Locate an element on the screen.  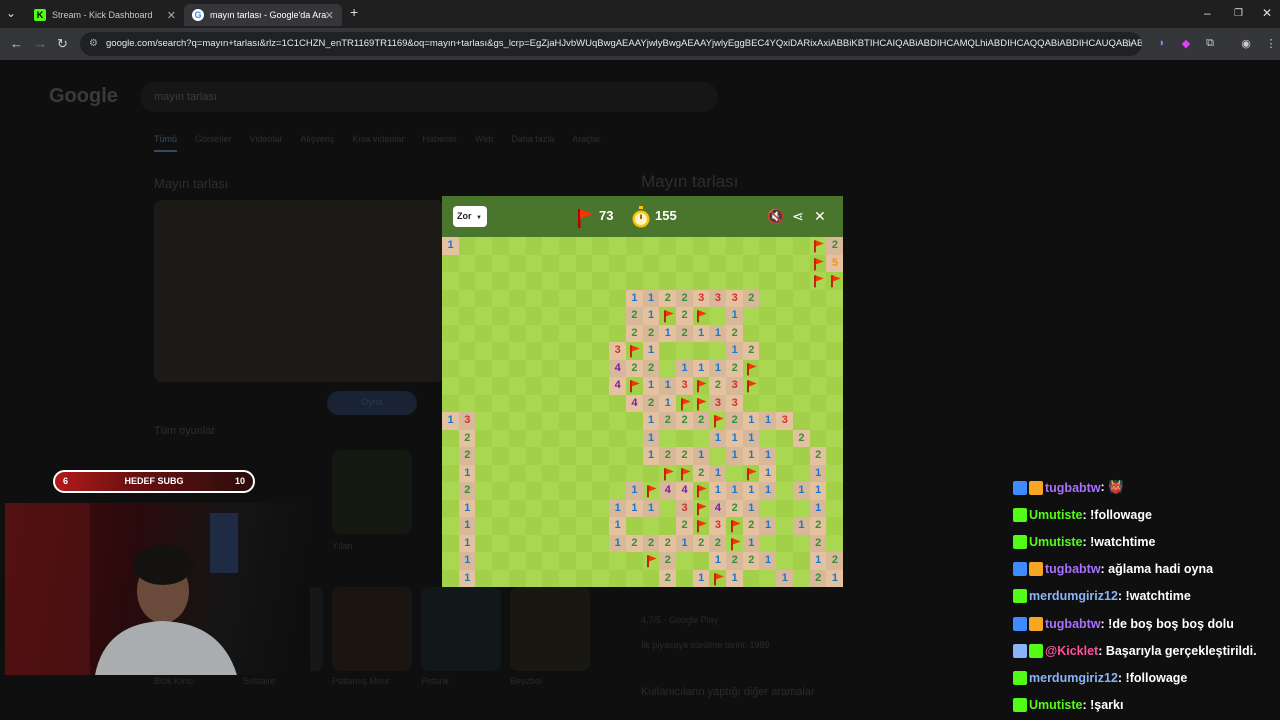
bookmark-star-icon: ☆ is located at coordinates (1129, 44).